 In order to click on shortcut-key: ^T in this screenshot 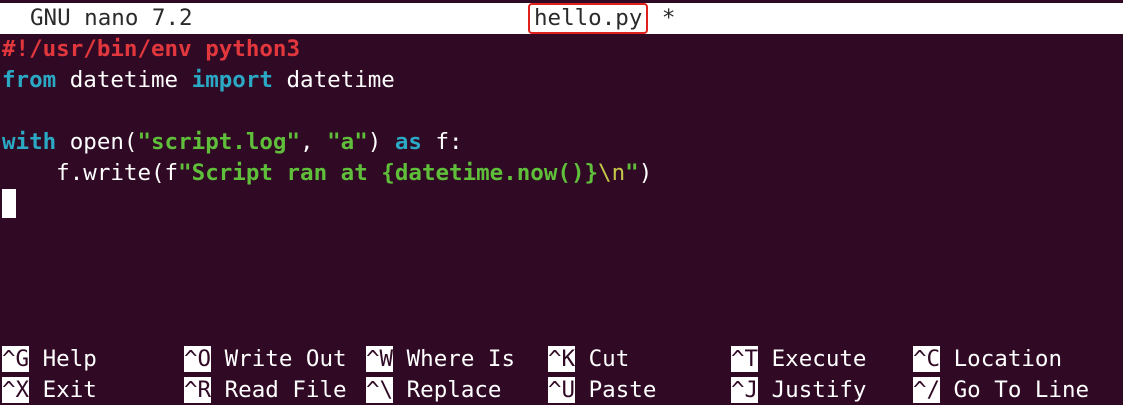, I will do `click(745, 359)`.